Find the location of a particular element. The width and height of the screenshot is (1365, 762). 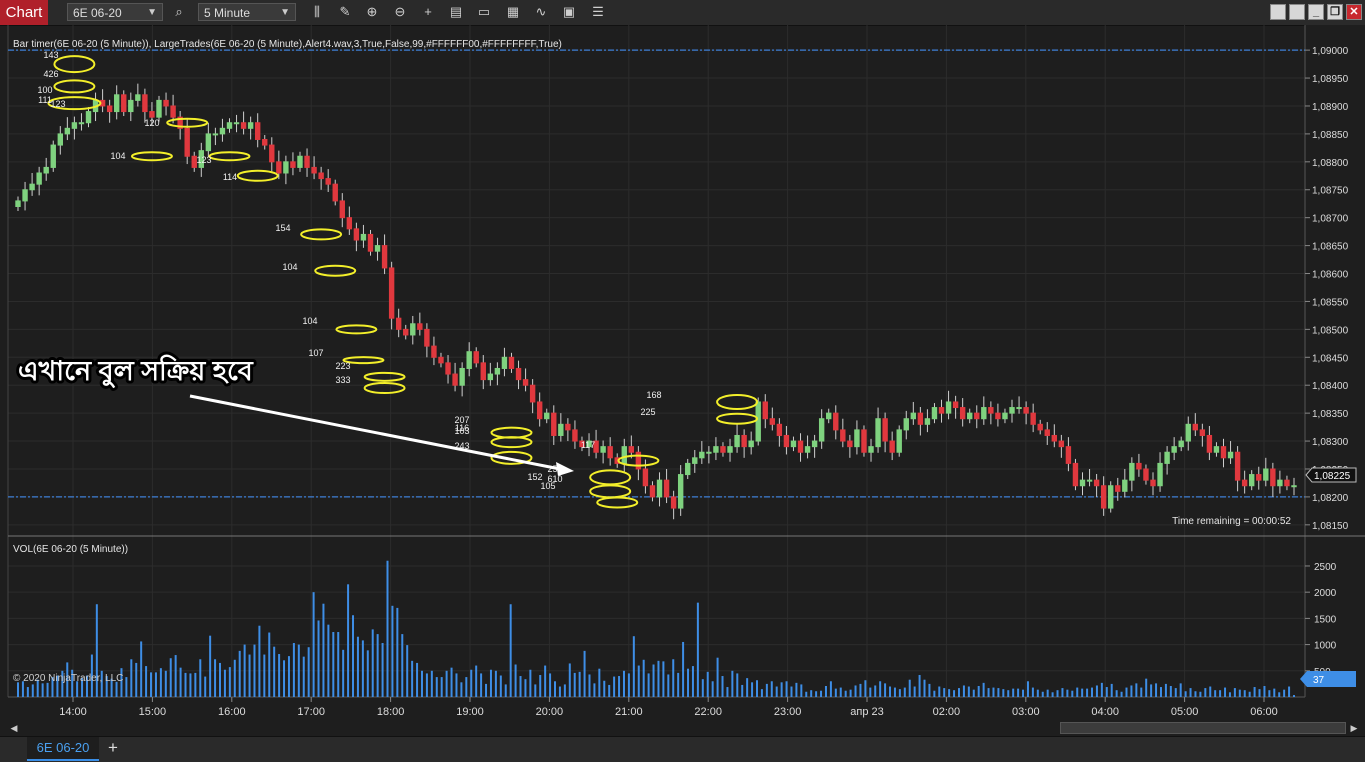

bar-type-icon: ⫼ is located at coordinates (317, 12).